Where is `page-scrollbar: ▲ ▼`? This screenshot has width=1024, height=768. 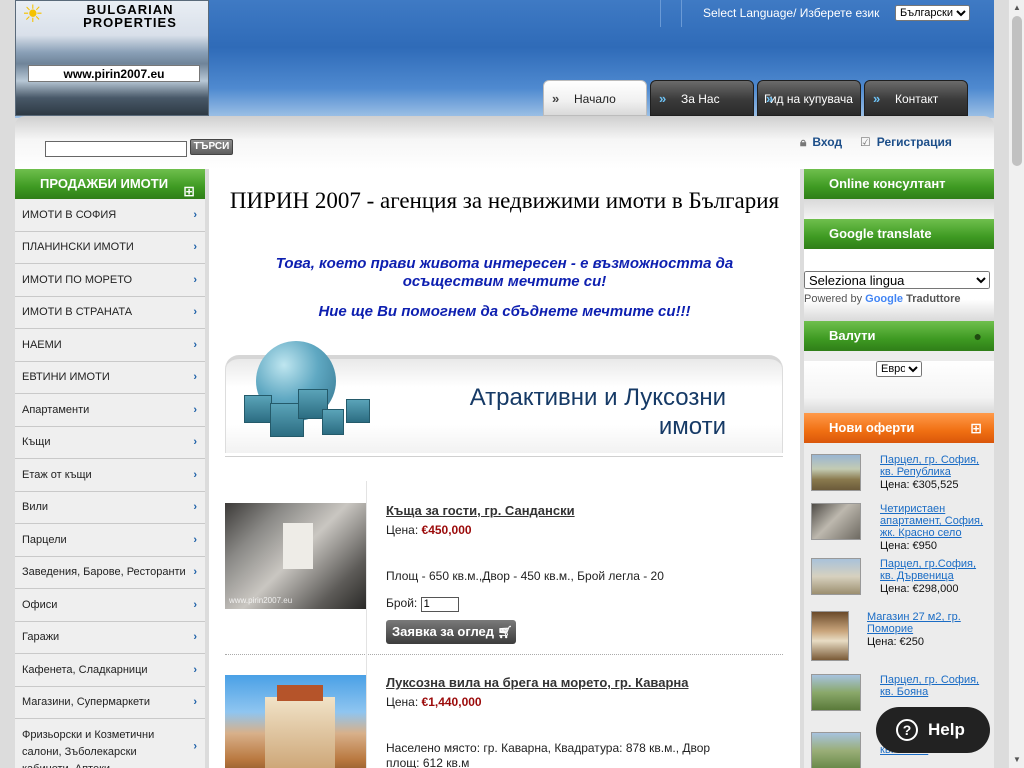
page-scrollbar: ▲ ▼ is located at coordinates (1016, 384).